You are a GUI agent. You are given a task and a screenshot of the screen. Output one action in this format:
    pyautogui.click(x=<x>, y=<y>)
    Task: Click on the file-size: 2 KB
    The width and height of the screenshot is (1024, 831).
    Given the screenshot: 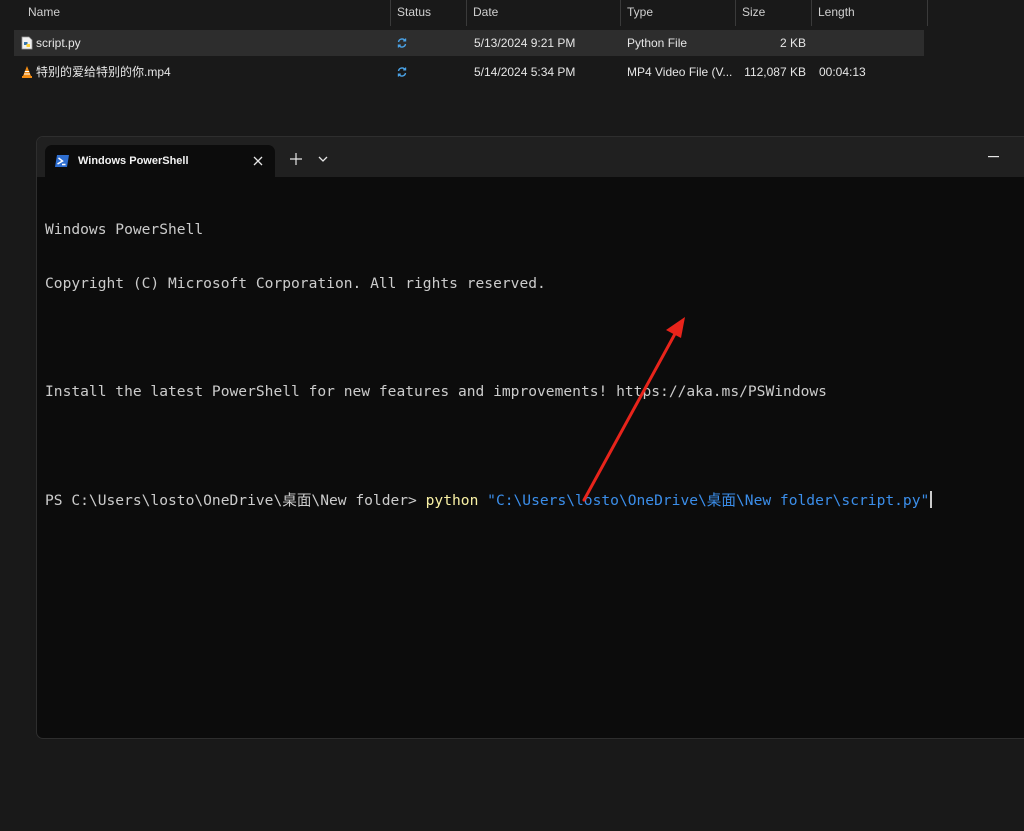 What is the action you would take?
    pyautogui.click(x=792, y=43)
    